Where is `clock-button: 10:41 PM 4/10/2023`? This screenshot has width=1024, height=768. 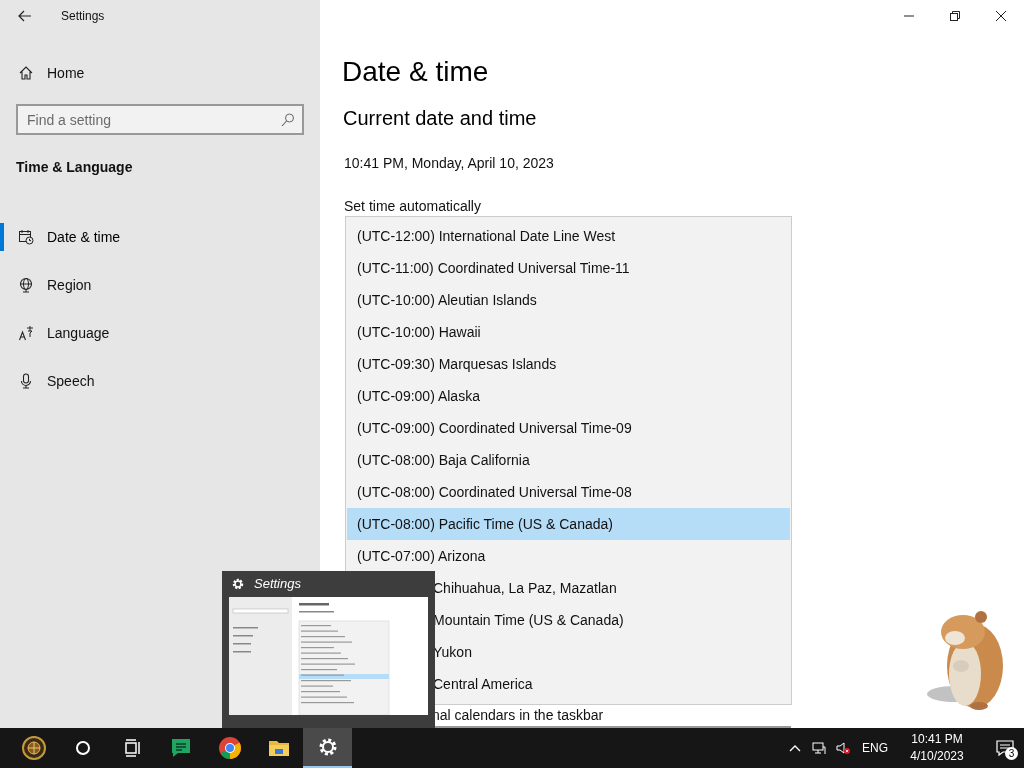
clock-button: 10:41 PM 4/10/2023 is located at coordinates (937, 748).